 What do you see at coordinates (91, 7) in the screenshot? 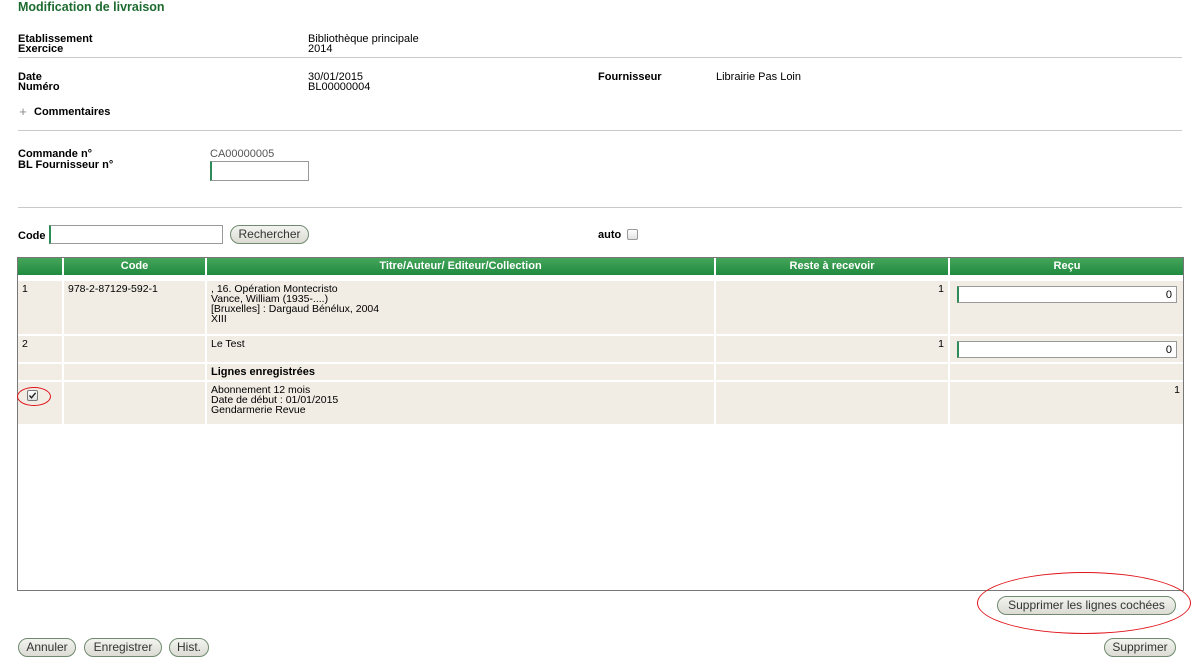
I see `page-title: Modification de livraison` at bounding box center [91, 7].